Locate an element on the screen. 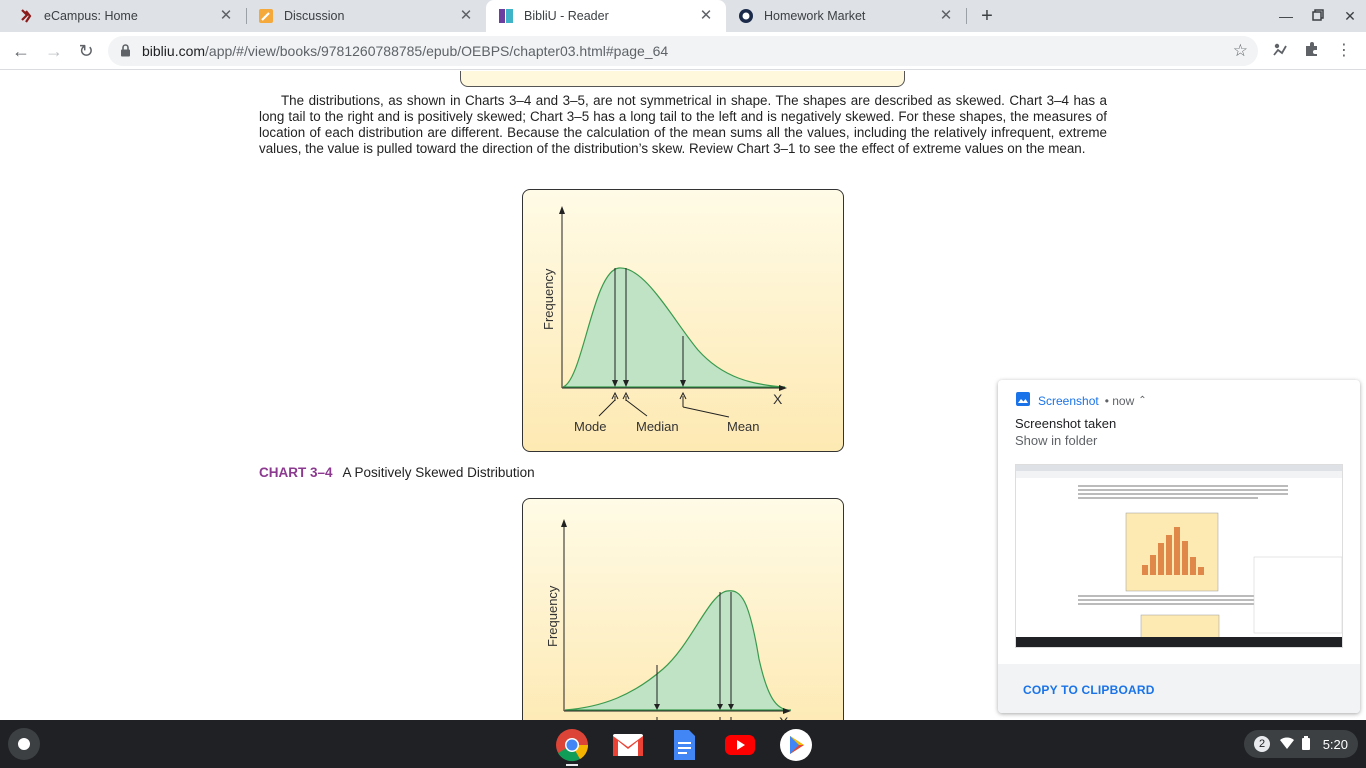 Image resolution: width=1366 pixels, height=768 pixels. tab-title: Homework Market is located at coordinates (815, 16).